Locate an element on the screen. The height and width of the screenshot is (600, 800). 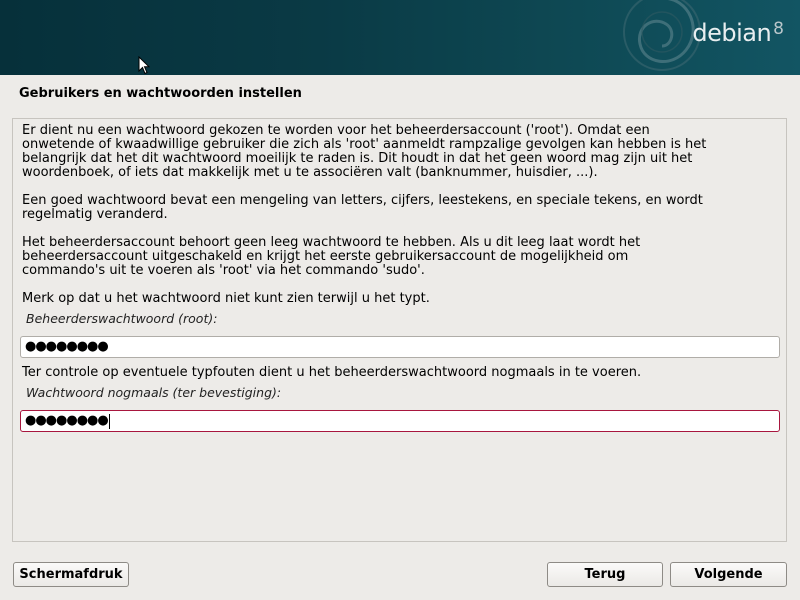
confirm-password-label: Wachtwoord nogmaals (ter bevestiging): is located at coordinates (154, 392).